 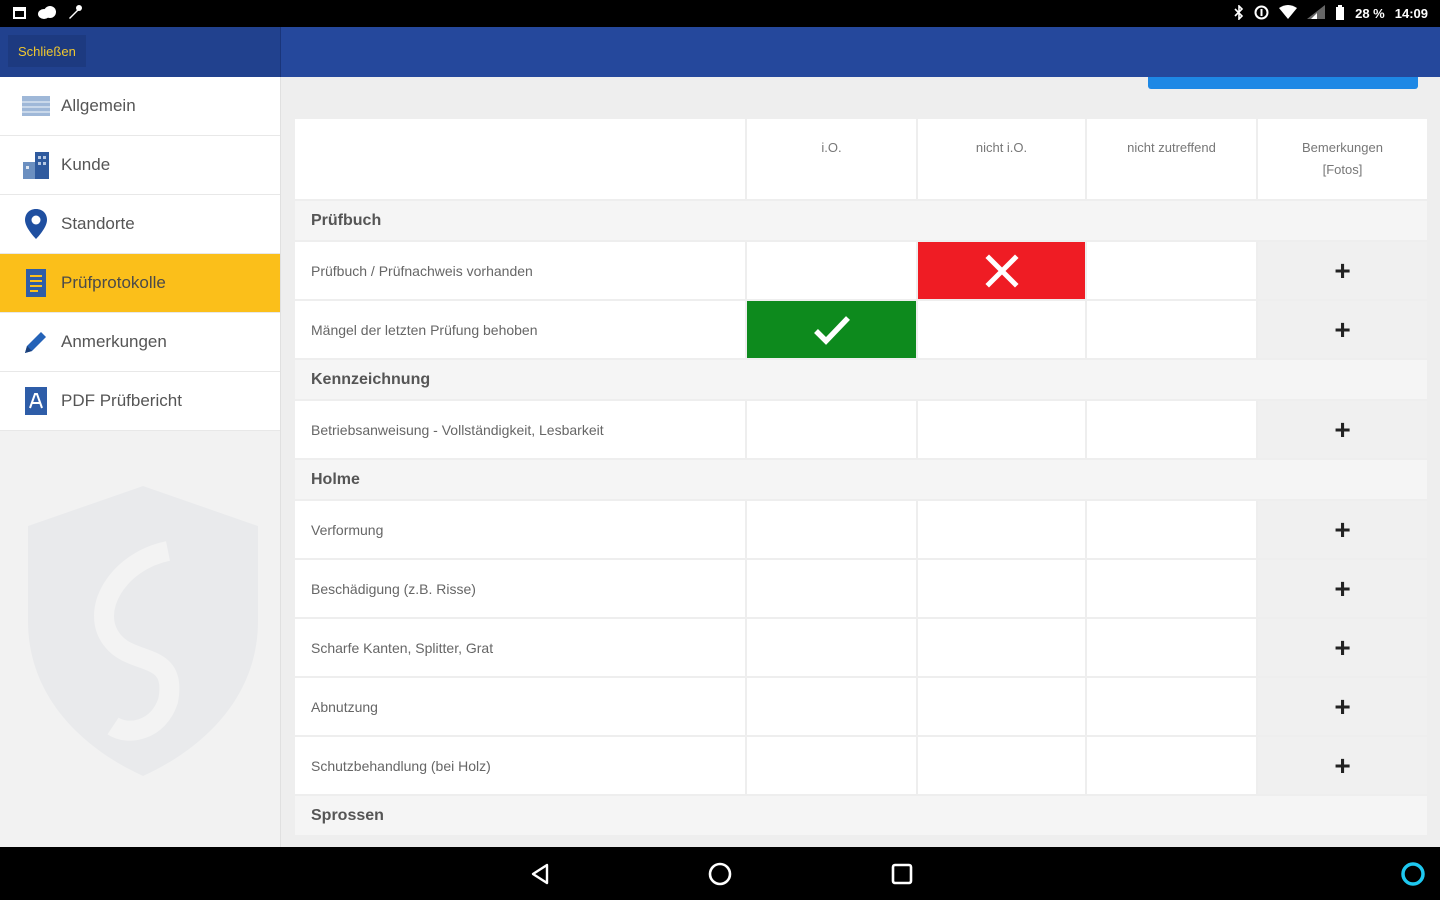 What do you see at coordinates (113, 282) in the screenshot?
I see `sidebar-item-label: Prüfprotokolle` at bounding box center [113, 282].